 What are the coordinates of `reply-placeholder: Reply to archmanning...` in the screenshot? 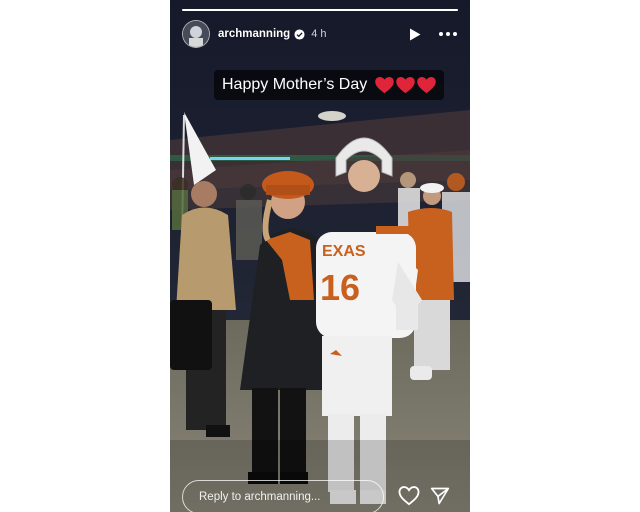 It's located at (260, 497).